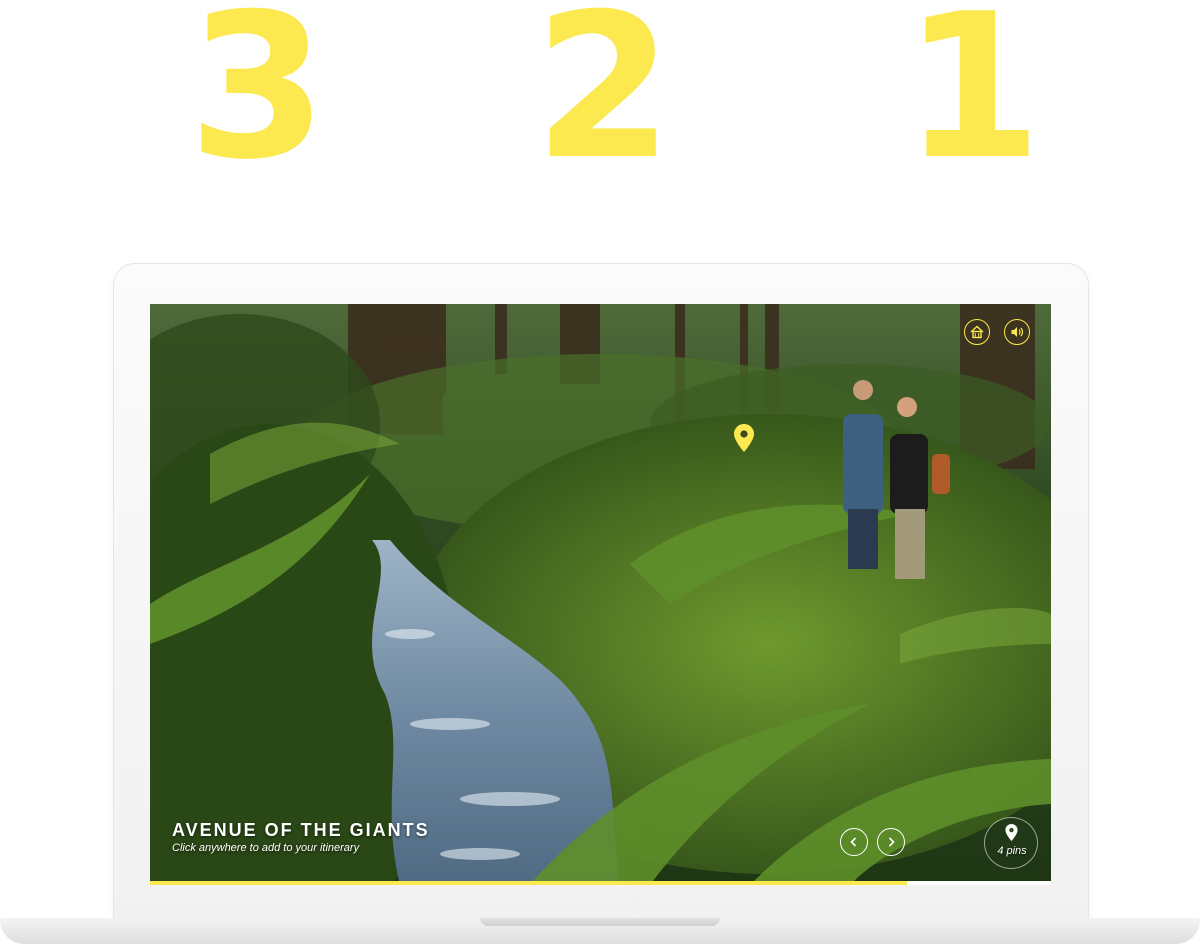 This screenshot has width=1200, height=945. I want to click on next-button, so click(891, 842).